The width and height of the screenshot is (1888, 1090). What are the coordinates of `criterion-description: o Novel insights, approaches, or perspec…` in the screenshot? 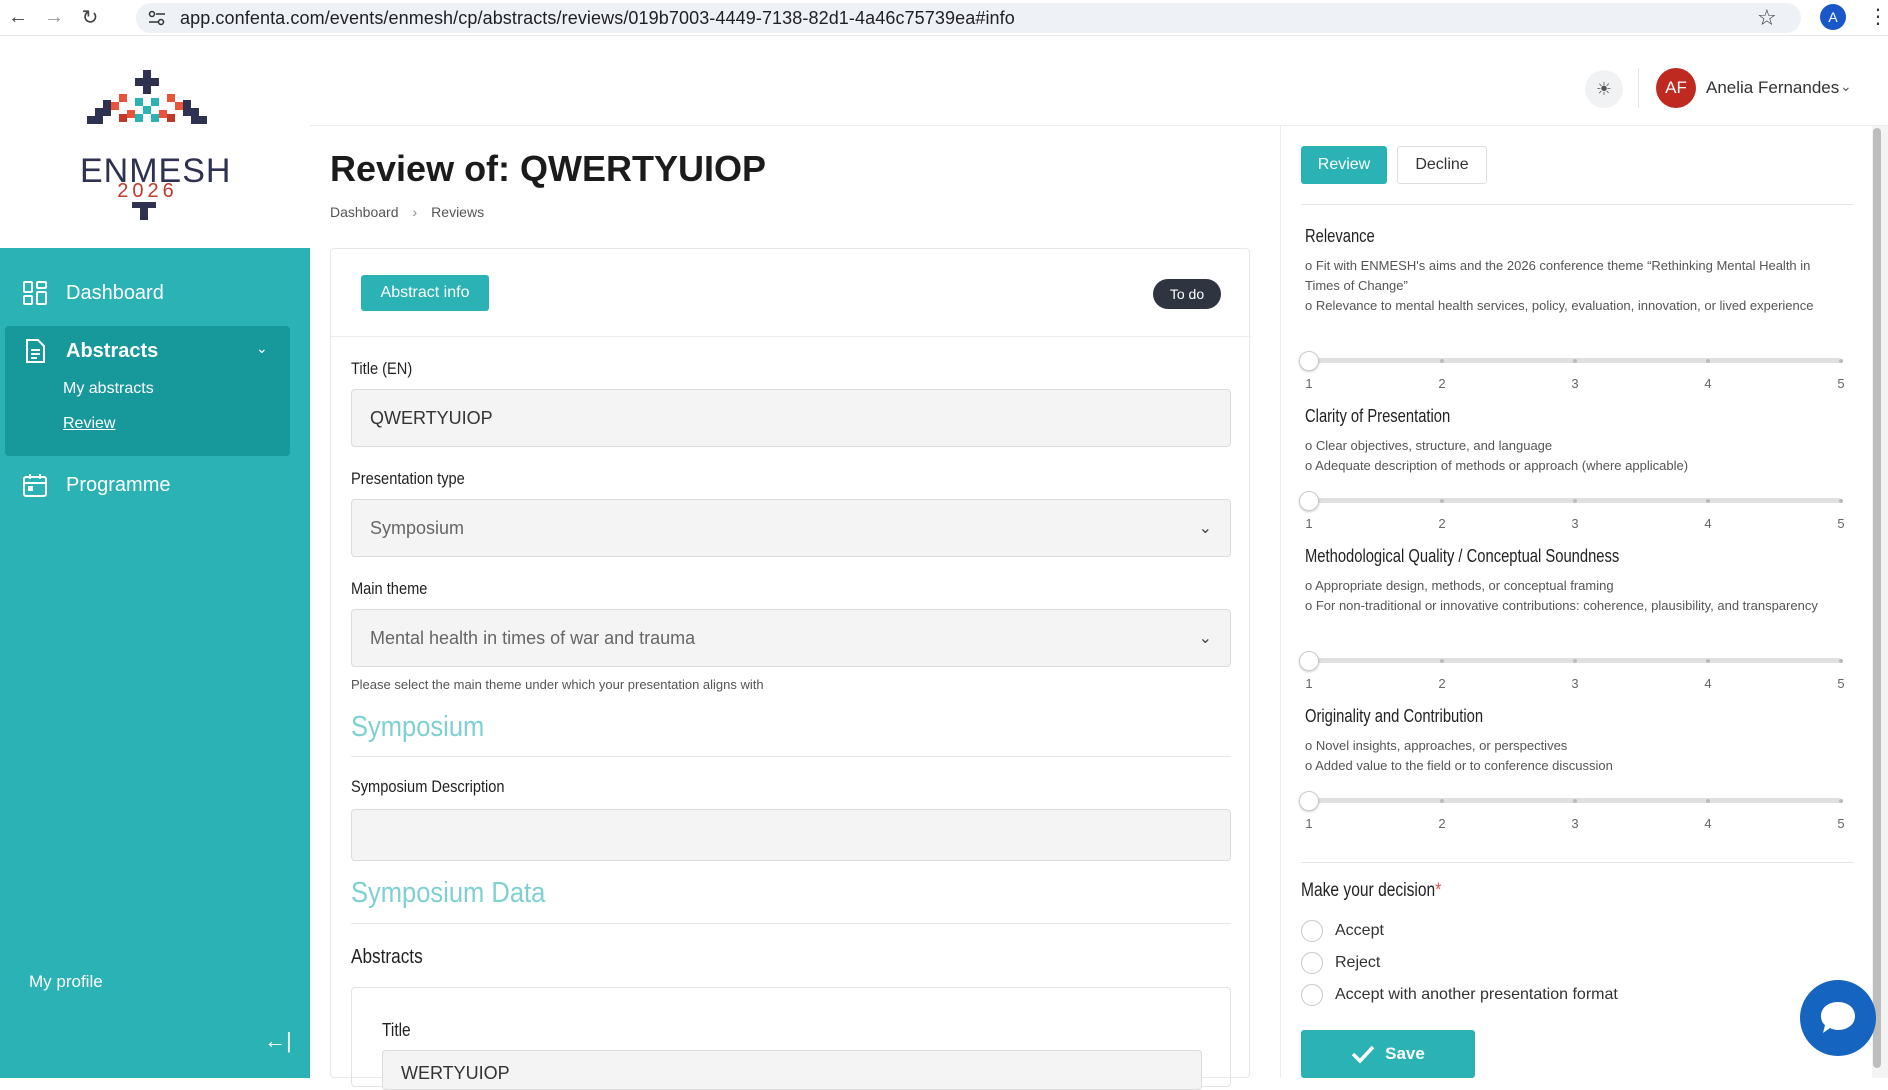 It's located at (1565, 756).